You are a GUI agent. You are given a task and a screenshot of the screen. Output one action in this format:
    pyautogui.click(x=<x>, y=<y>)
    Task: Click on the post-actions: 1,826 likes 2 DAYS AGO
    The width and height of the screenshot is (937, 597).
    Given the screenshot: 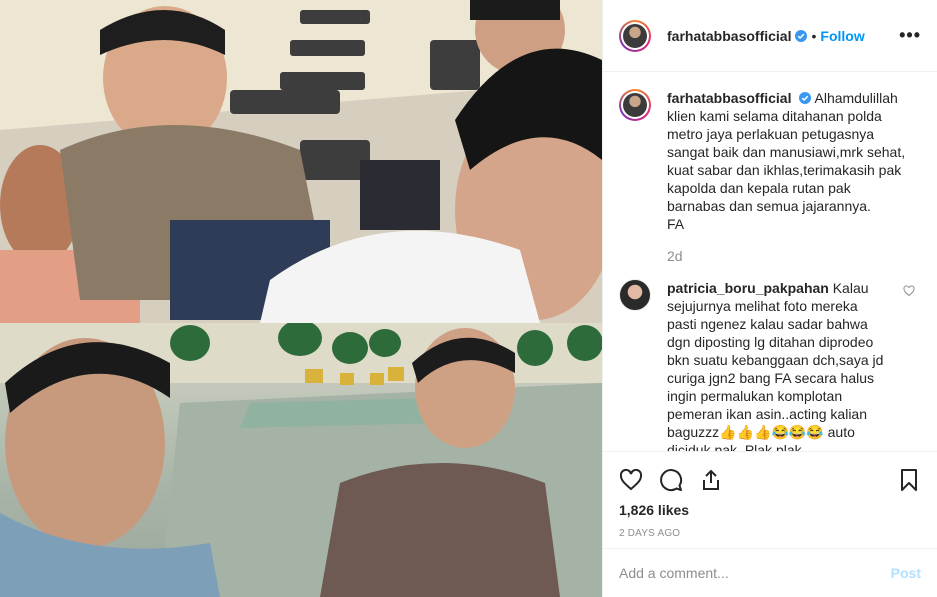 What is the action you would take?
    pyautogui.click(x=770, y=498)
    